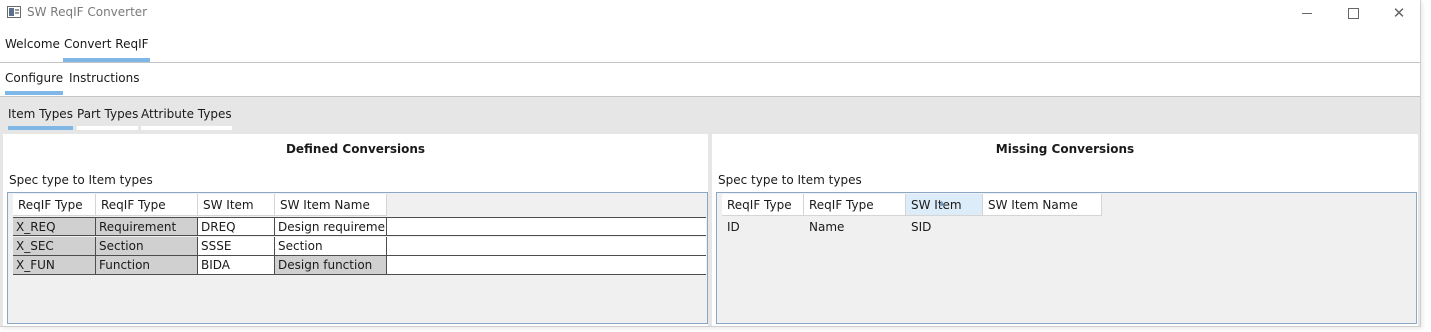  Describe the element at coordinates (236, 246) in the screenshot. I see `cell-sw-item-sid: SSSE` at that location.